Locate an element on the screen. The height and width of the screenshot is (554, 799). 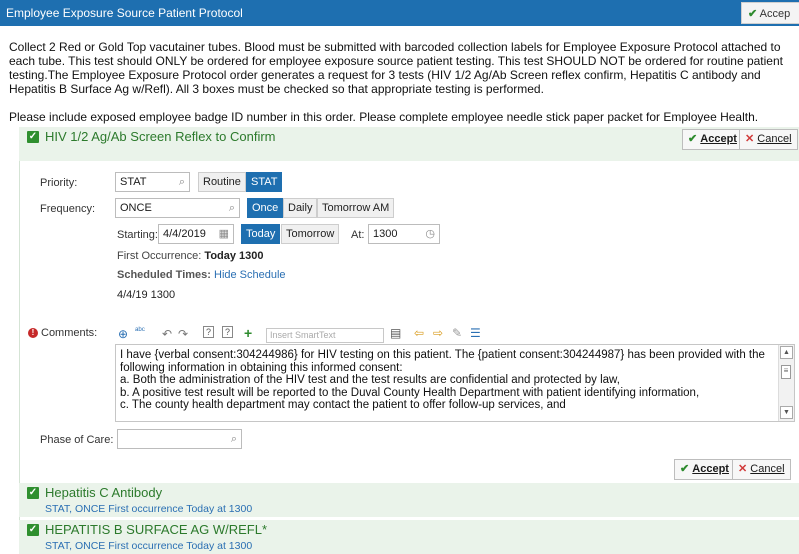
order-hiv-cancel-bottom-button: ✕ Cancel is located at coordinates (761, 469).